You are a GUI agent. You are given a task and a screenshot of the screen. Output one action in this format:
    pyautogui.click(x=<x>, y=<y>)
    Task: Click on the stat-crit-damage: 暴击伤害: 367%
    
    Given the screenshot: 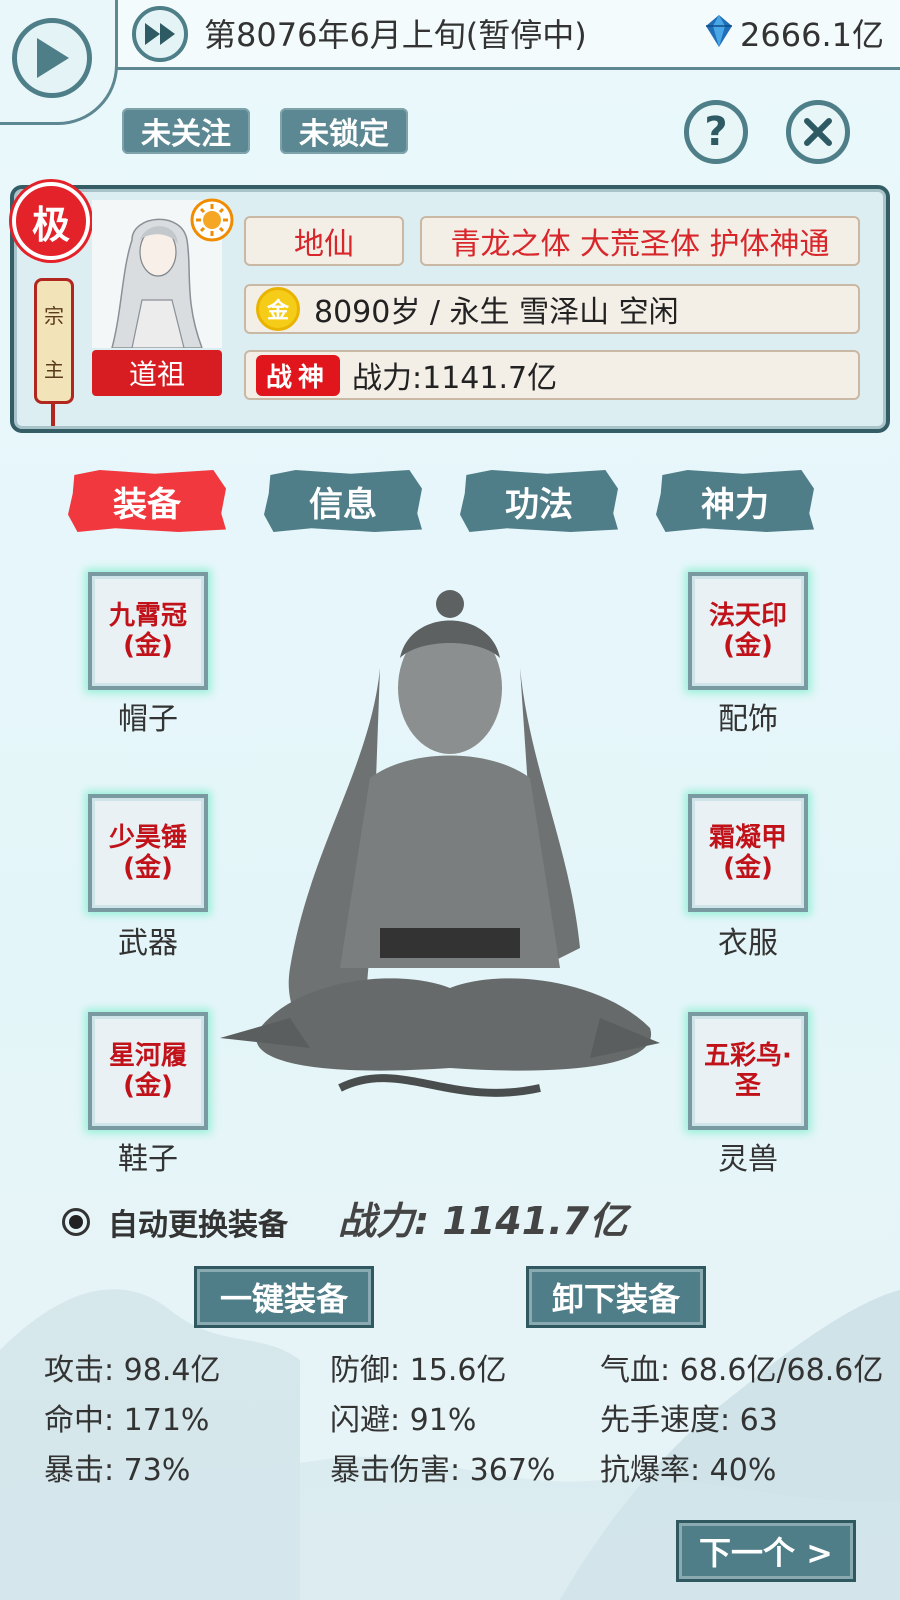 What is the action you would take?
    pyautogui.click(x=443, y=1470)
    